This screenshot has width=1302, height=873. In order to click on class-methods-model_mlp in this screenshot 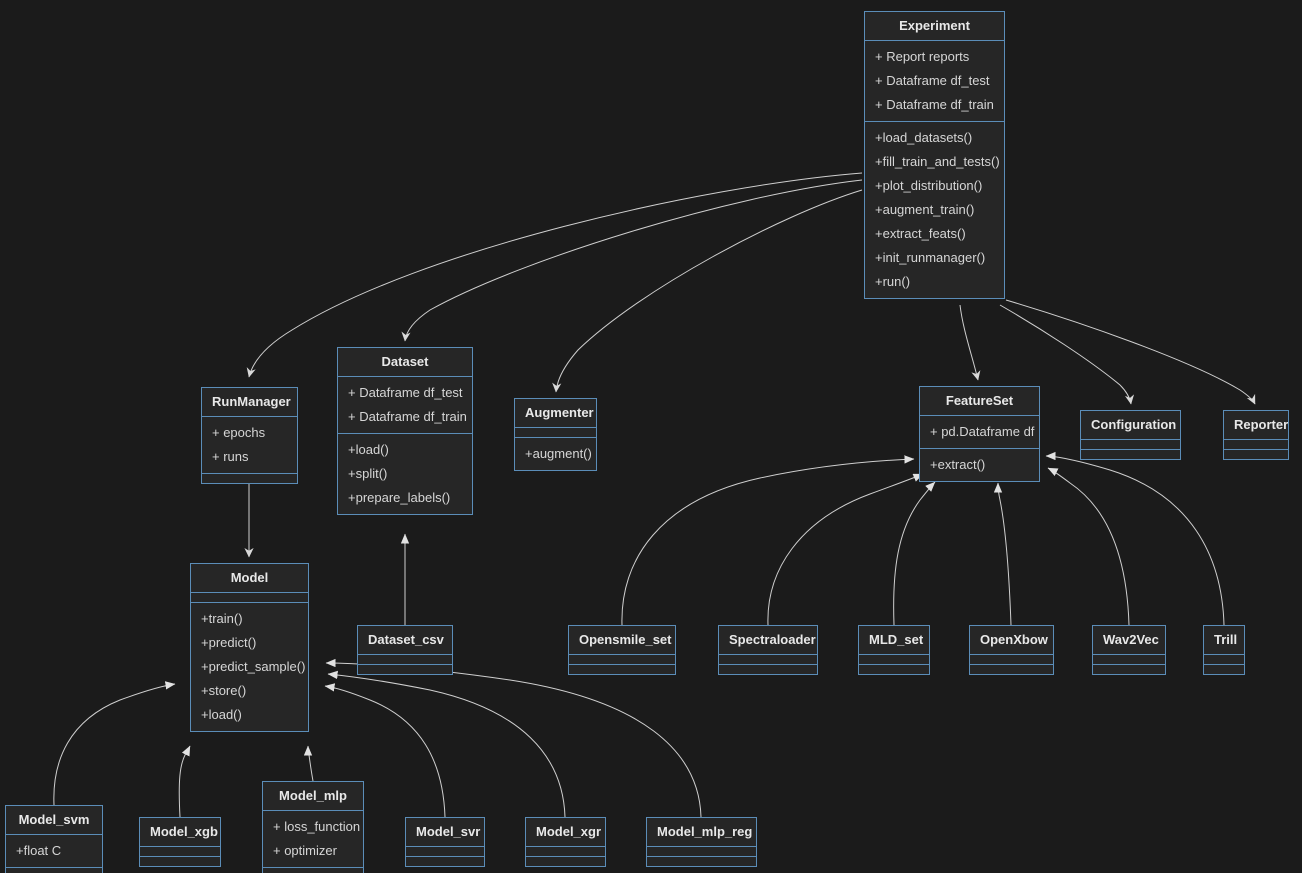, I will do `click(313, 870)`.